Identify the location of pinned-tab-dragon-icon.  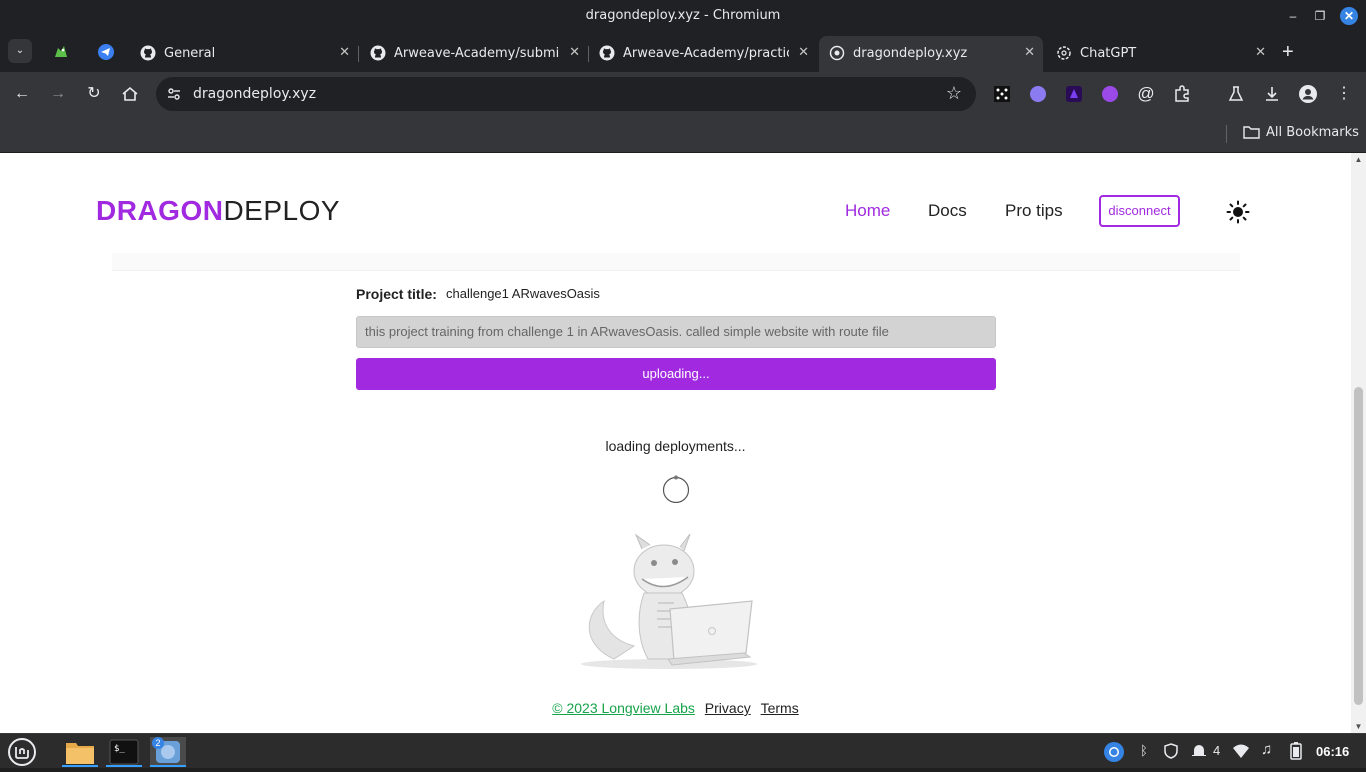
(61, 52).